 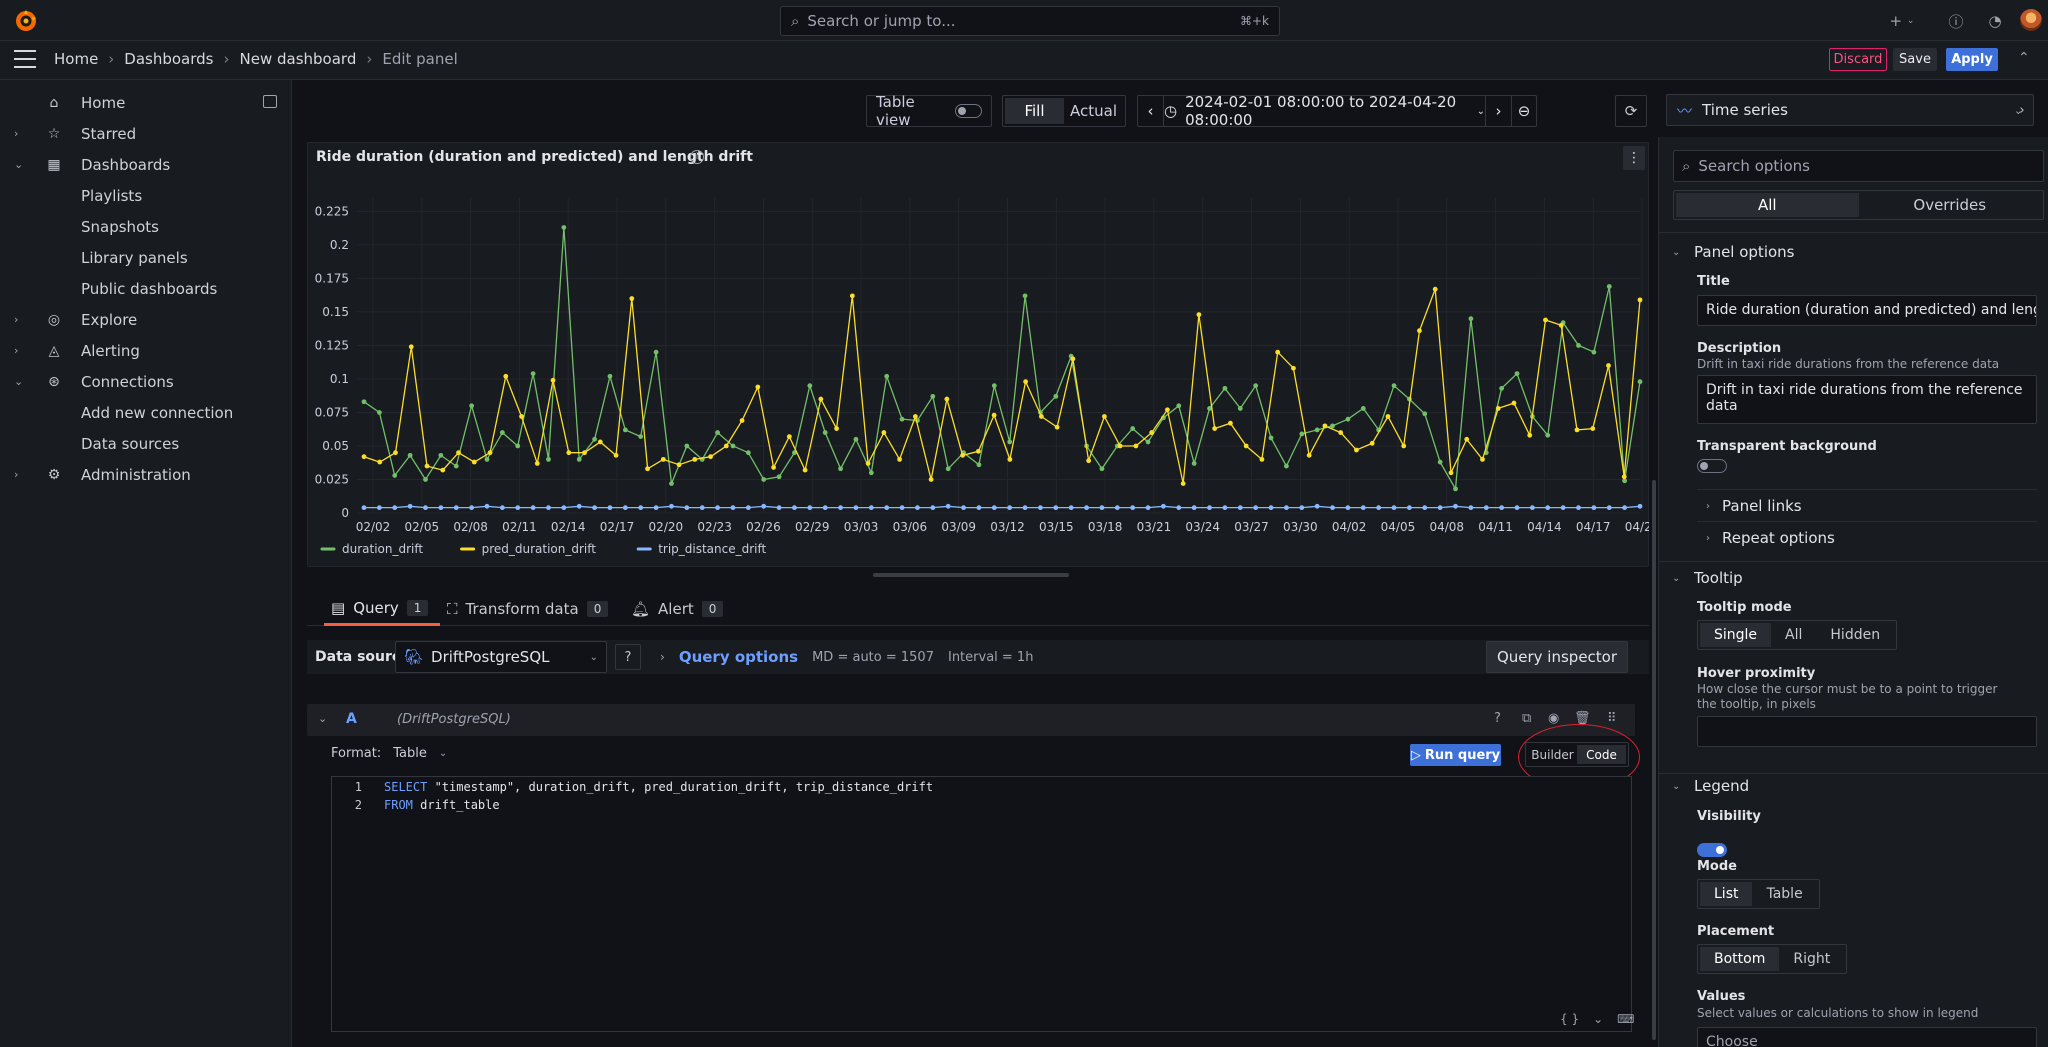 I want to click on tab-all: All, so click(x=1767, y=205).